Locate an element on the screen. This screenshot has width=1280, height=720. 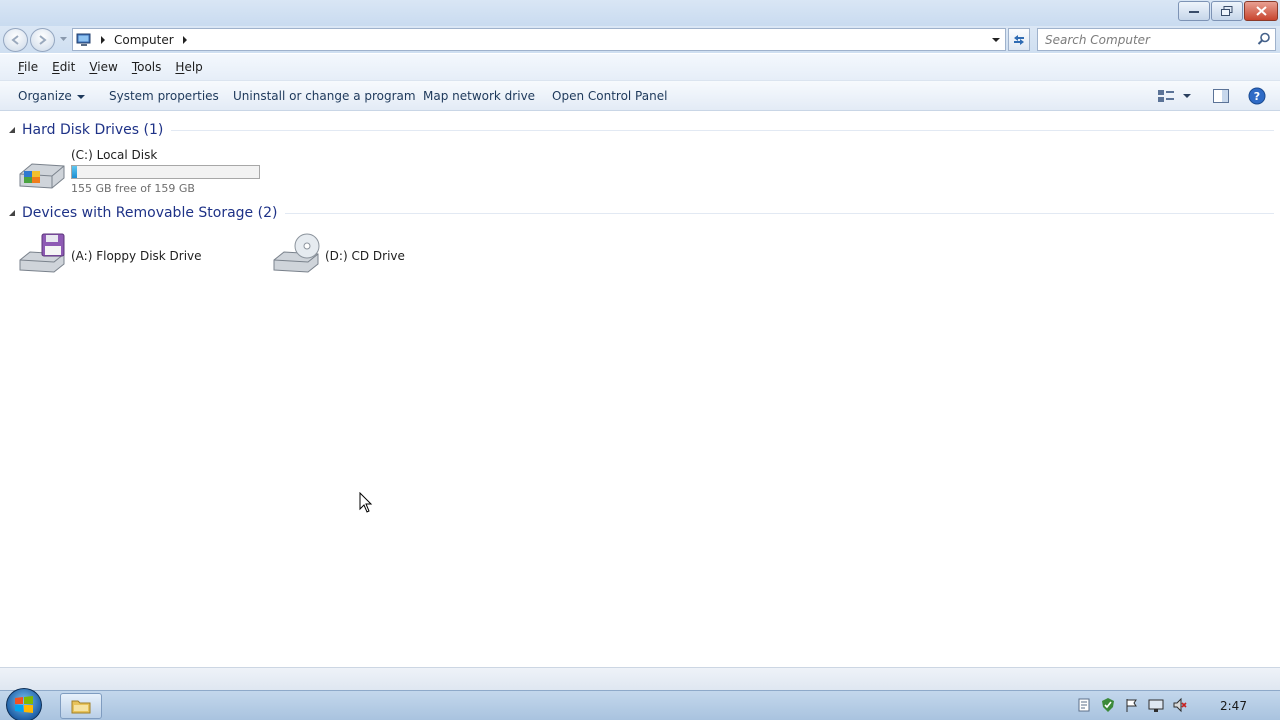
system-properties-button: System properties is located at coordinates (164, 96).